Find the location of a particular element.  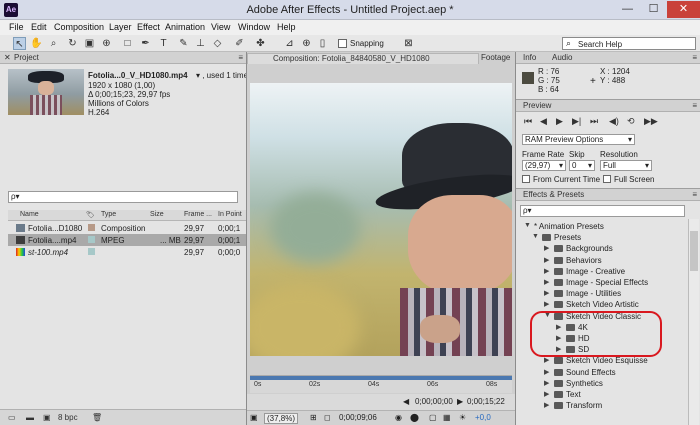

eraser-tool-icon: ◇ is located at coordinates (217, 43).